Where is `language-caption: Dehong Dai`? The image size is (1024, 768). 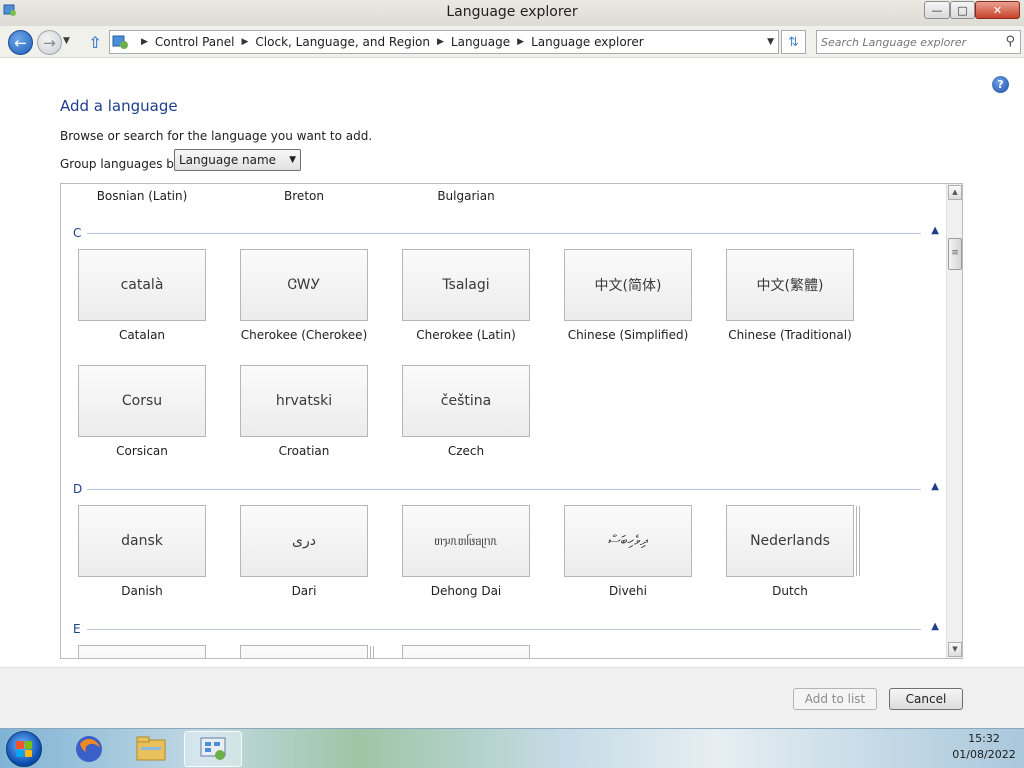
language-caption: Dehong Dai is located at coordinates (466, 591).